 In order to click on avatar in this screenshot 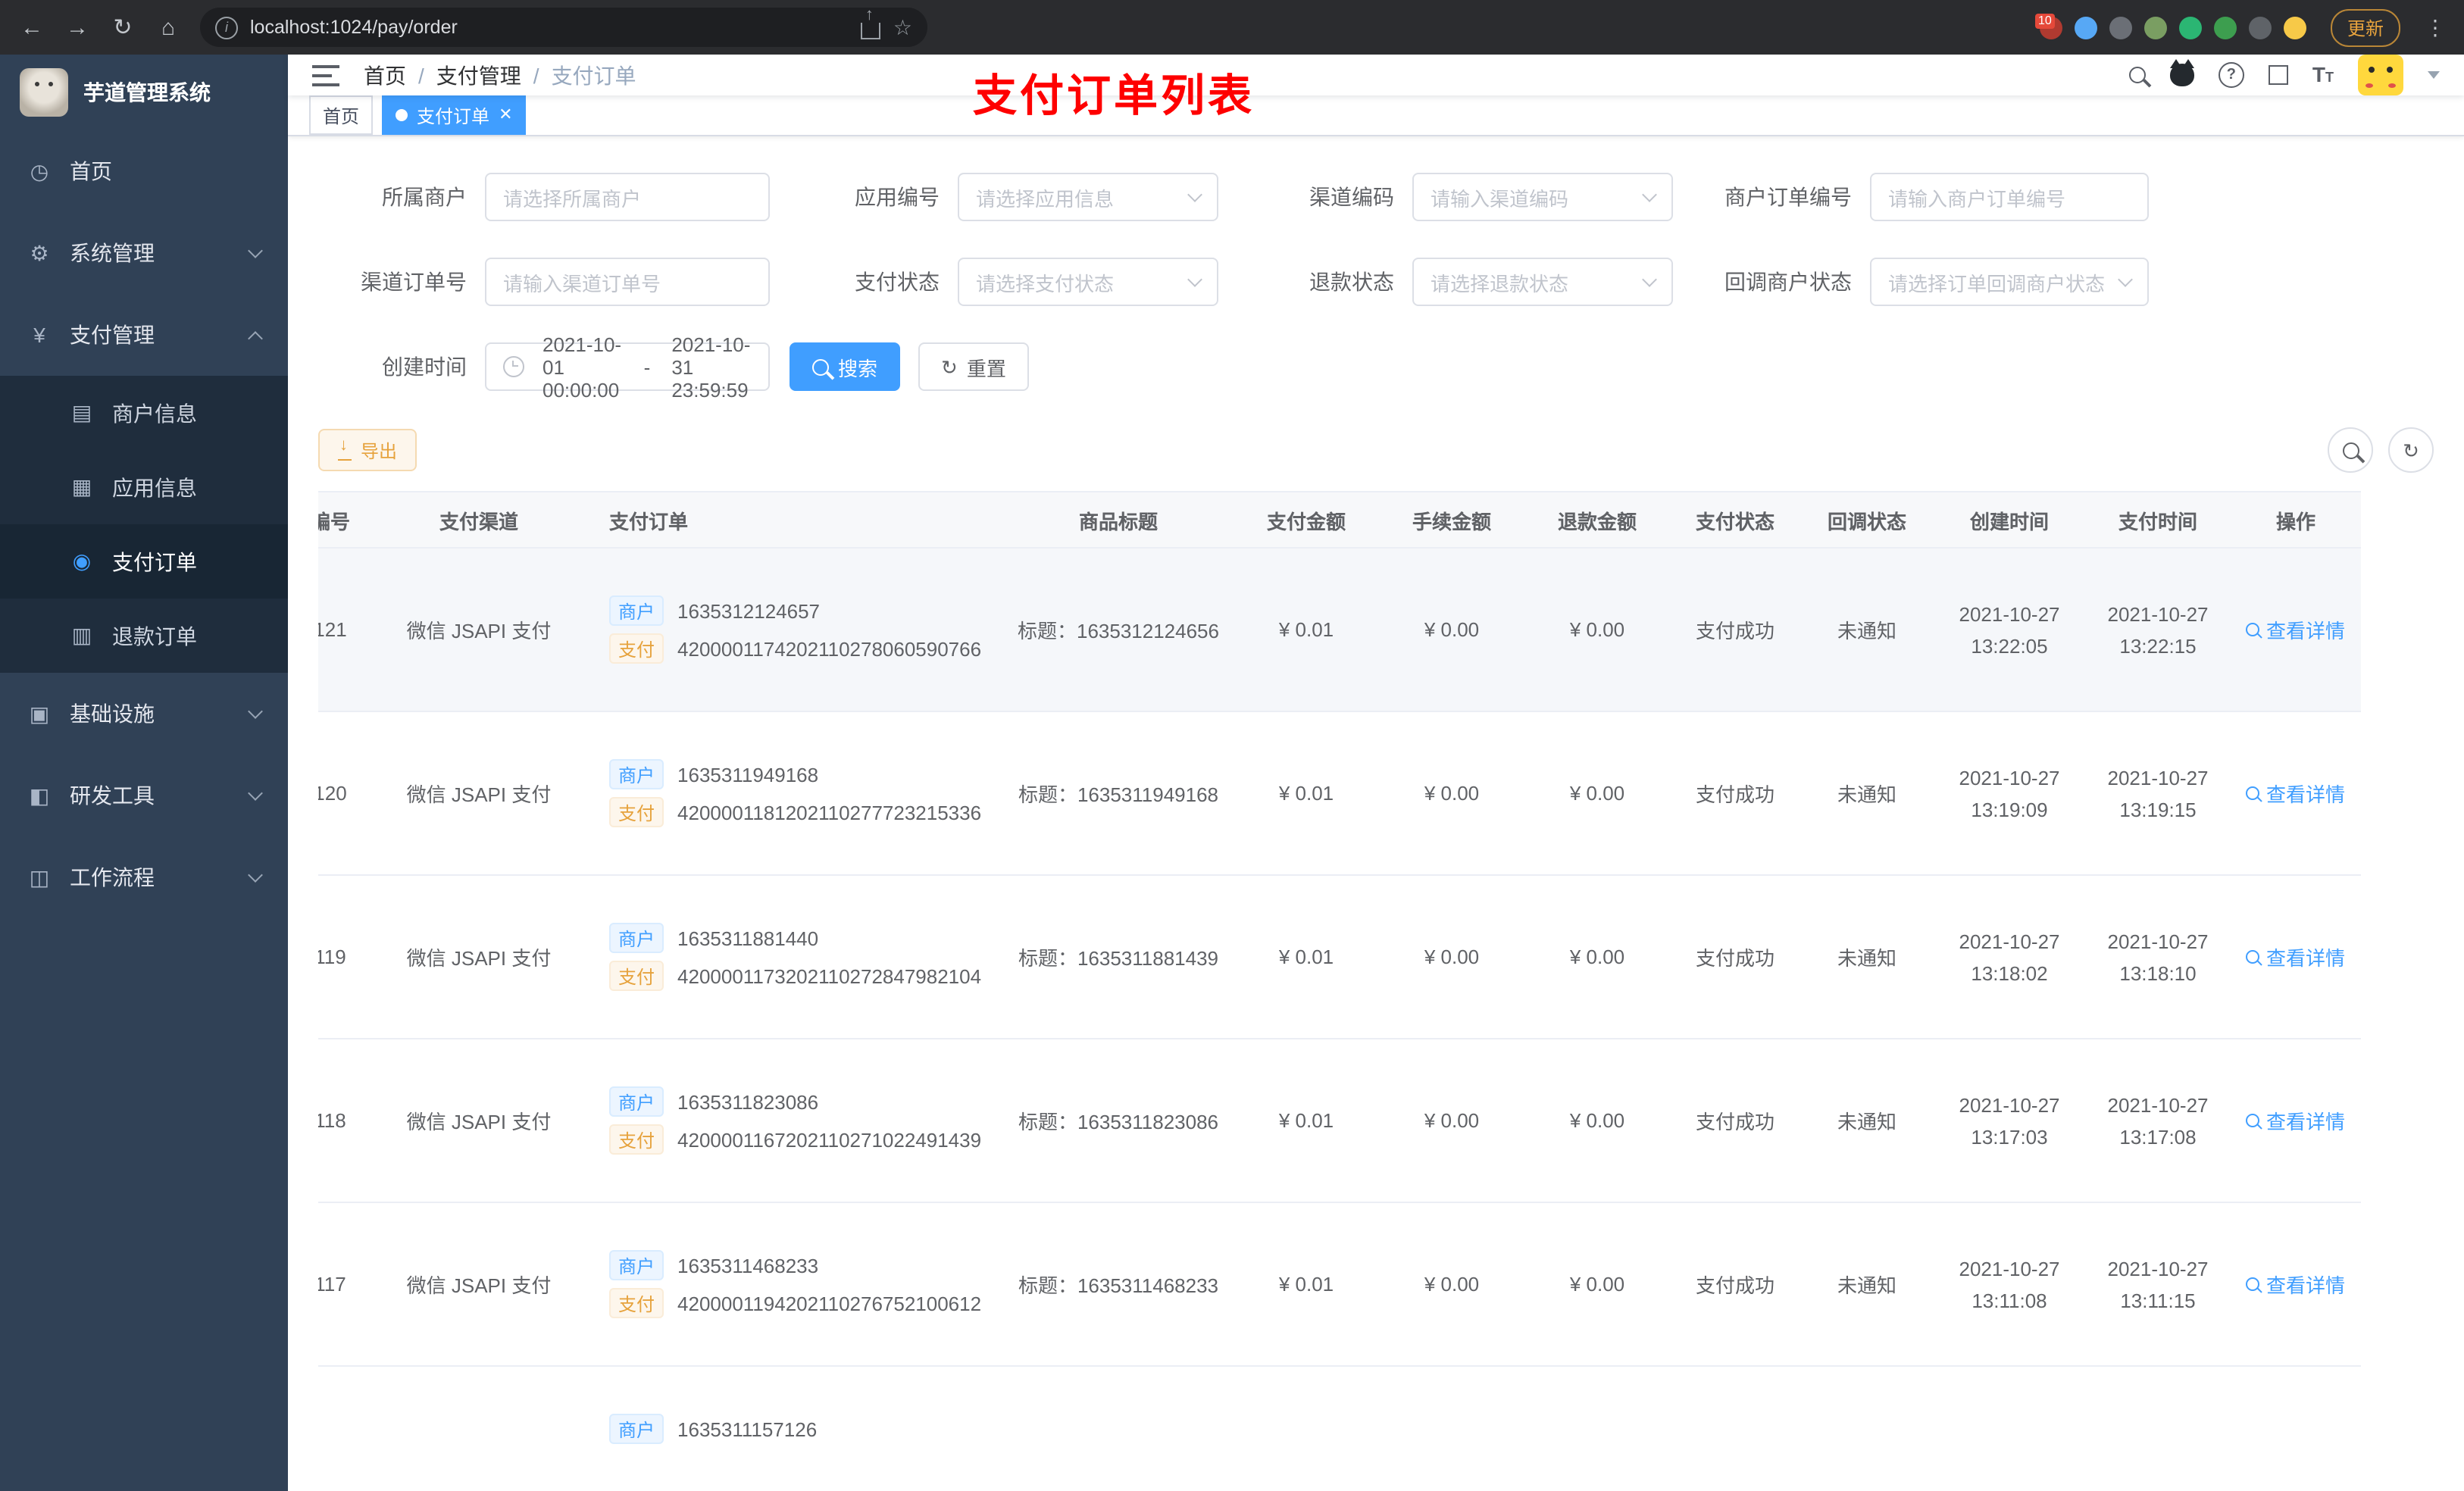, I will do `click(2380, 75)`.